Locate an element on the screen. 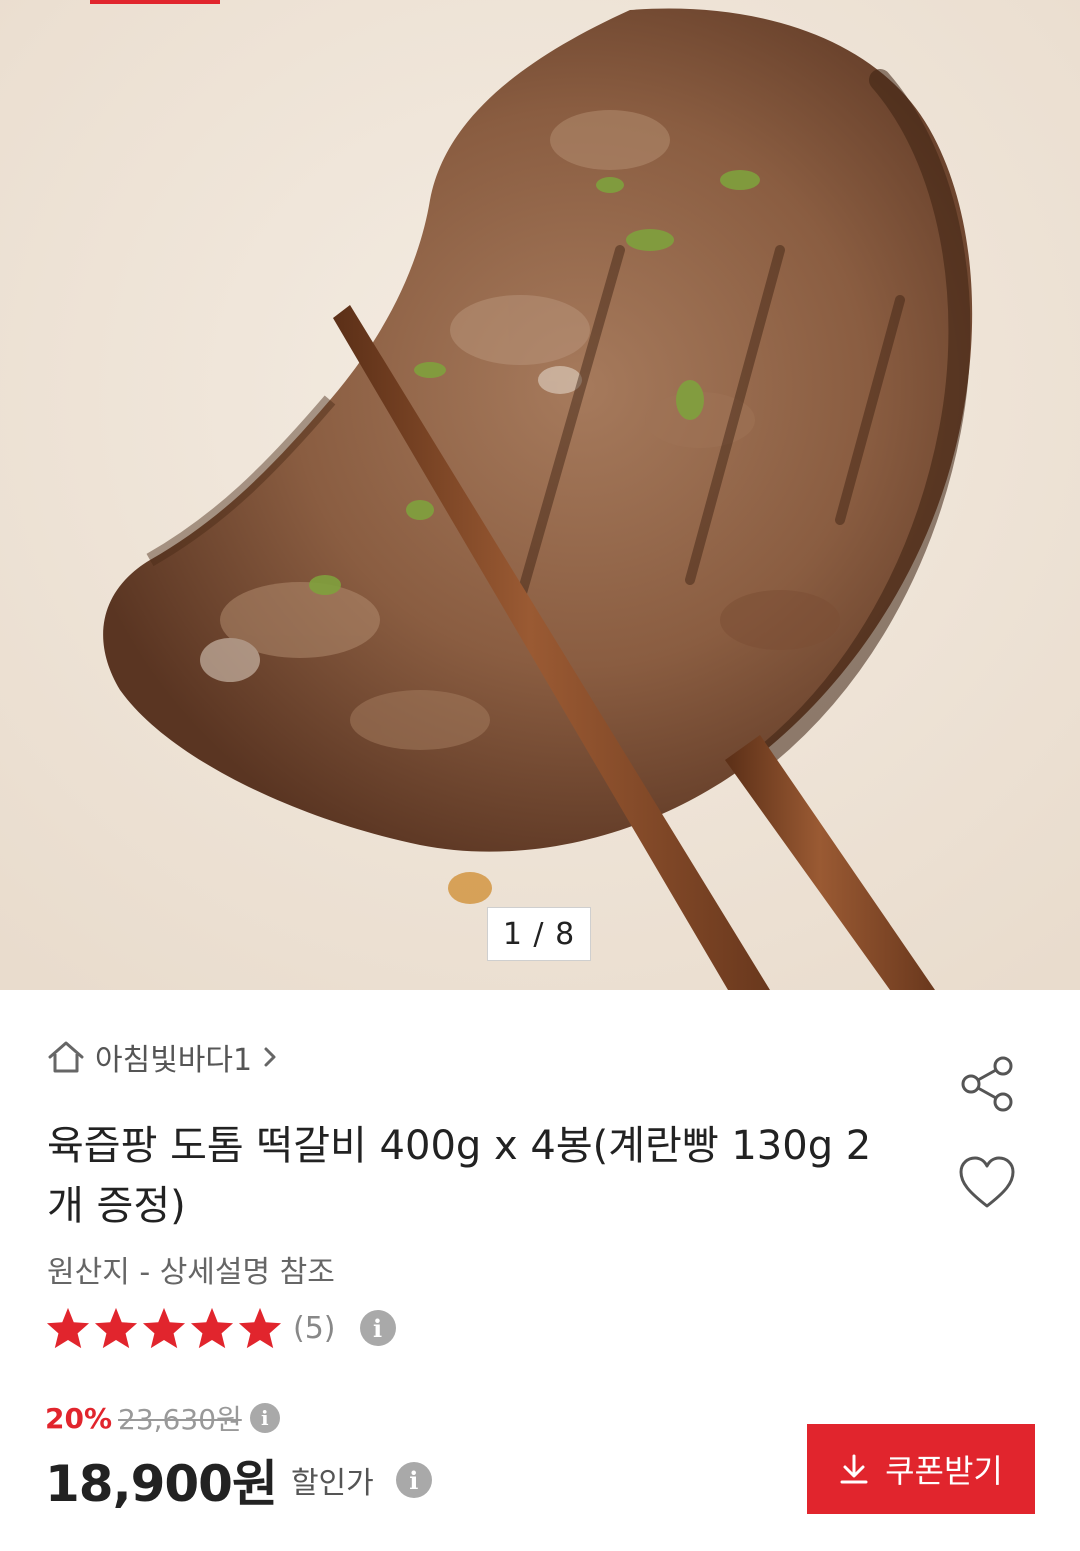  heart-icon is located at coordinates (987, 1182).